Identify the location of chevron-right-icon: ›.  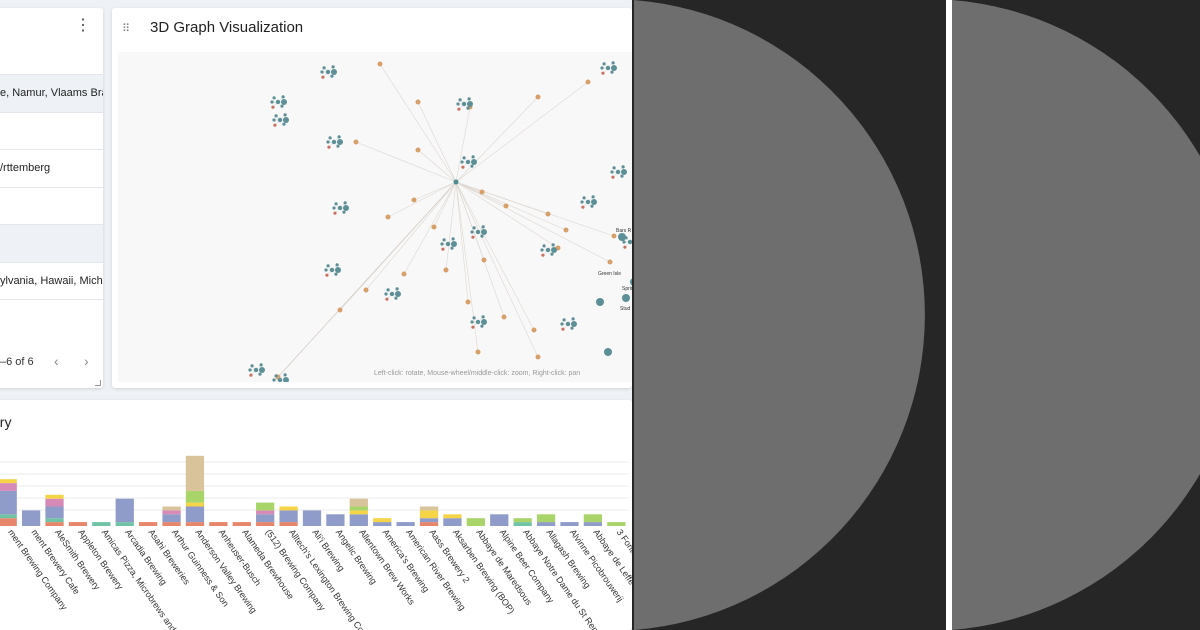
(86, 361).